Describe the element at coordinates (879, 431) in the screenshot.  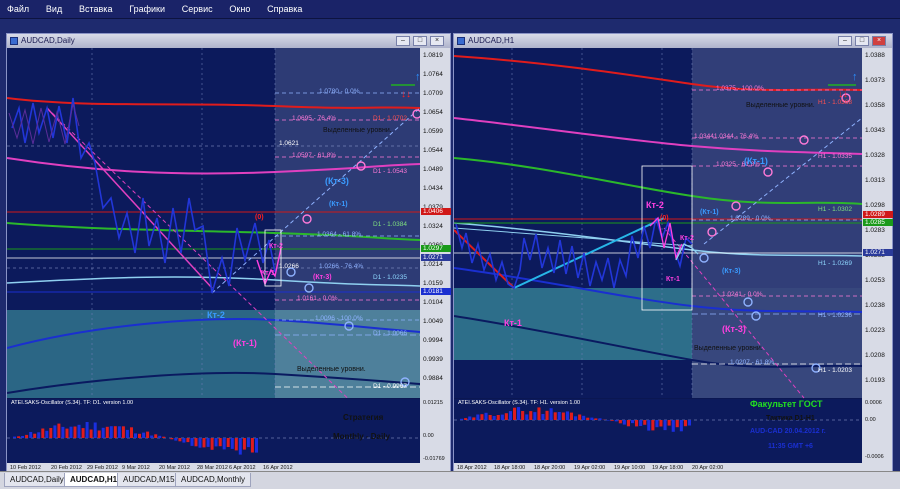
I see `oscillator-scale: 0.0006 0.00 -0.0006` at that location.